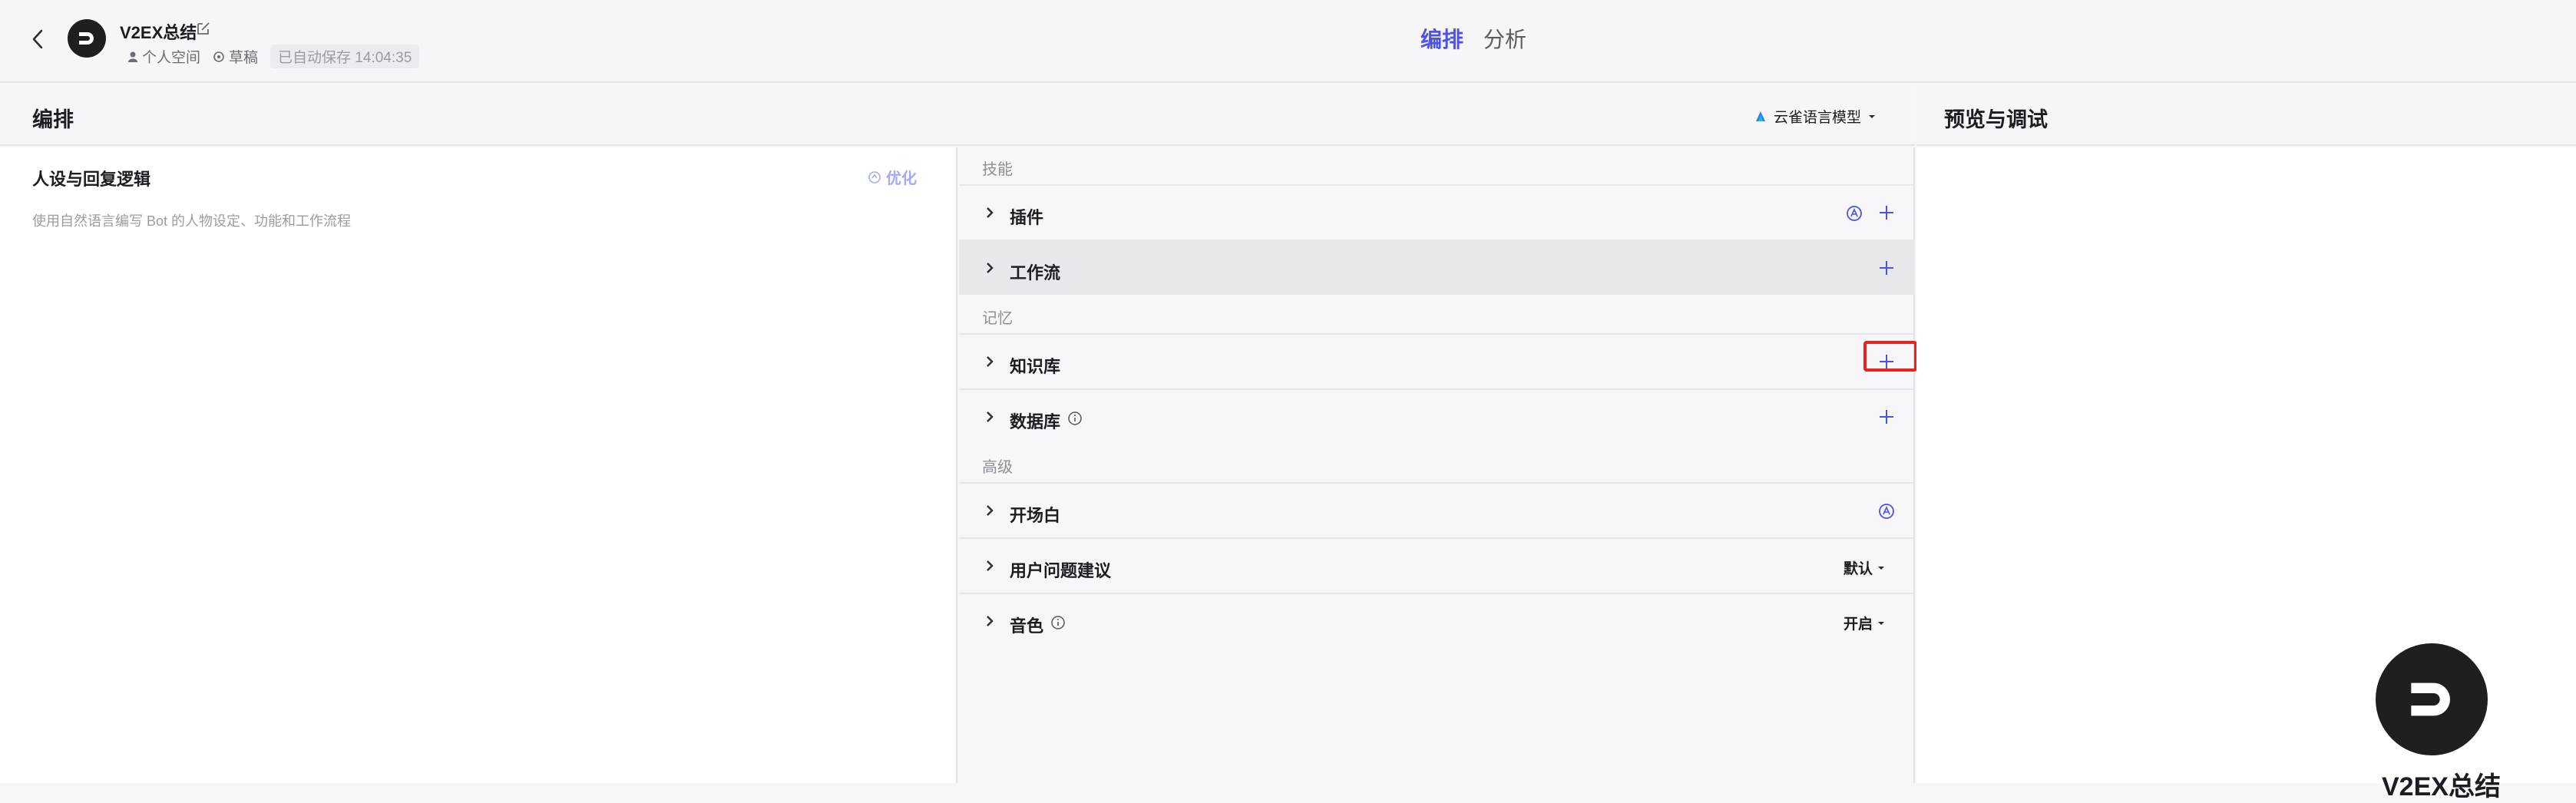 The height and width of the screenshot is (803, 2576). Describe the element at coordinates (958, 115) in the screenshot. I see `edit-panel-header: 编排 云雀语言模型` at that location.